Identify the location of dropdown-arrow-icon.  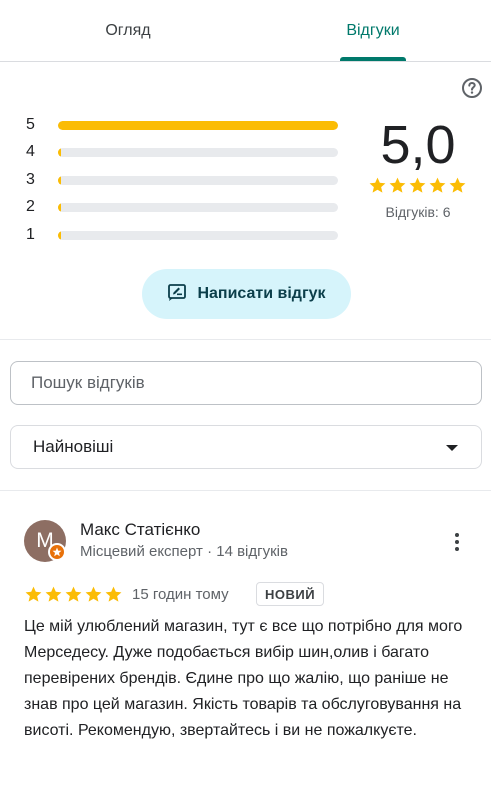
(452, 447).